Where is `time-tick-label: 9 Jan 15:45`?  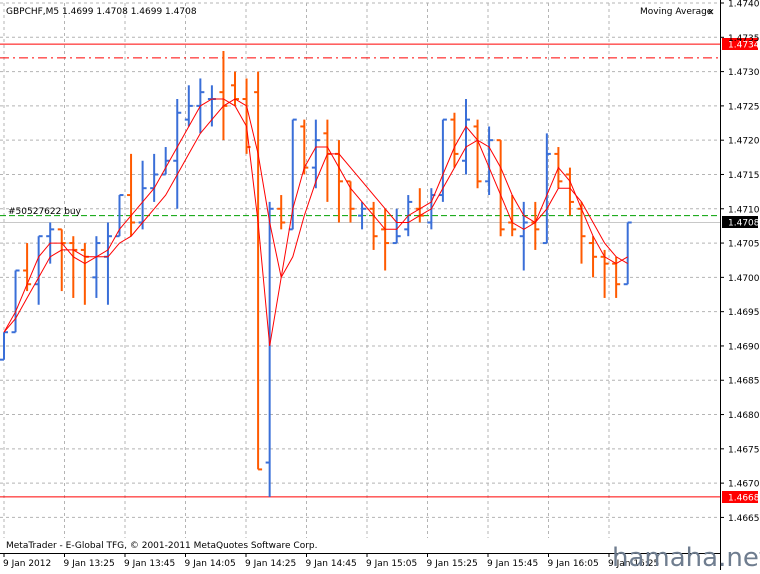
time-tick-label: 9 Jan 15:45 is located at coordinates (512, 564).